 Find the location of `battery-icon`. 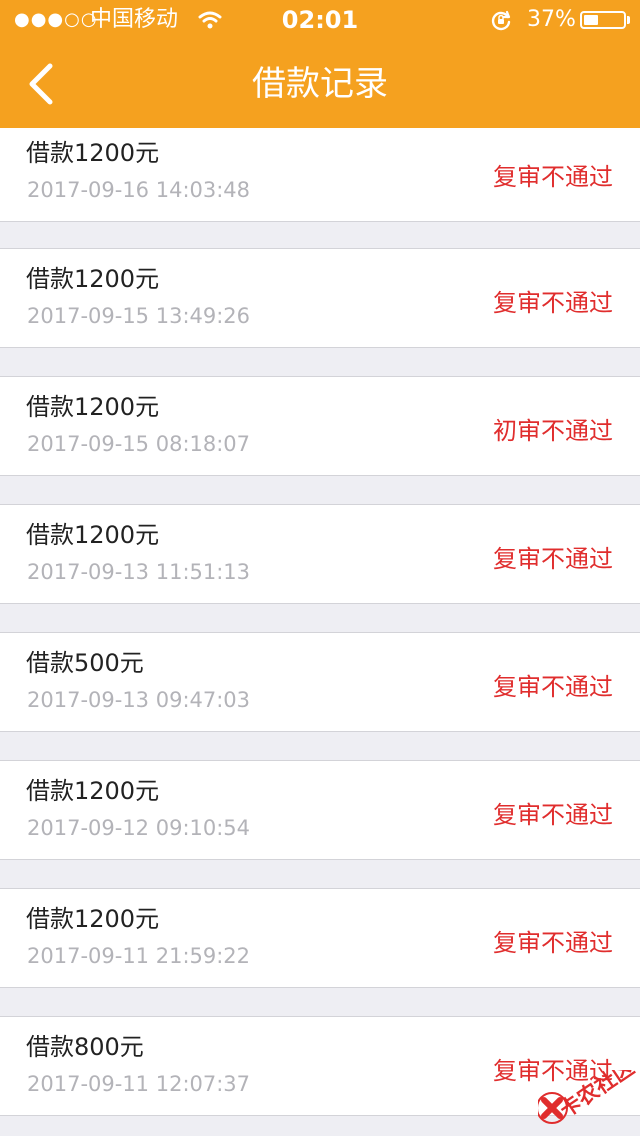

battery-icon is located at coordinates (603, 20).